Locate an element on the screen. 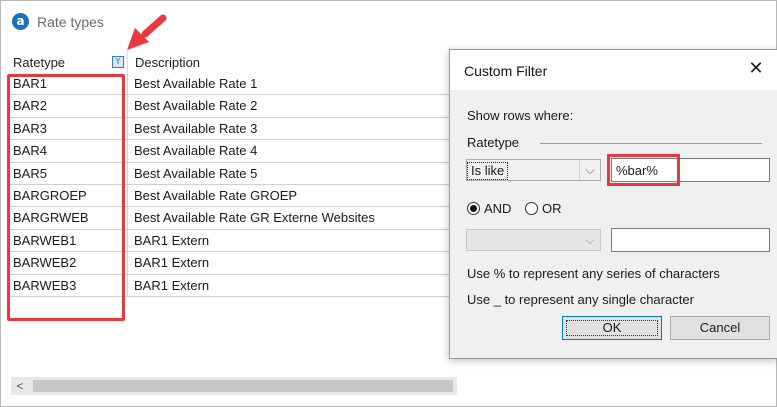 Image resolution: width=777 pixels, height=407 pixels. or-label: OR is located at coordinates (552, 208).